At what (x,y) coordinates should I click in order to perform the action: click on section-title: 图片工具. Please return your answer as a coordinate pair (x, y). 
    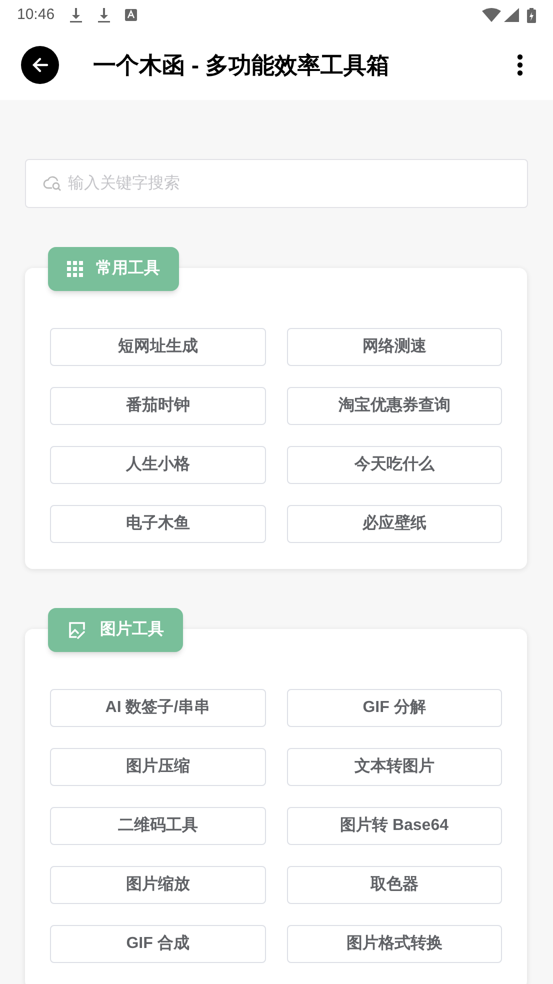
    Looking at the image, I should click on (132, 630).